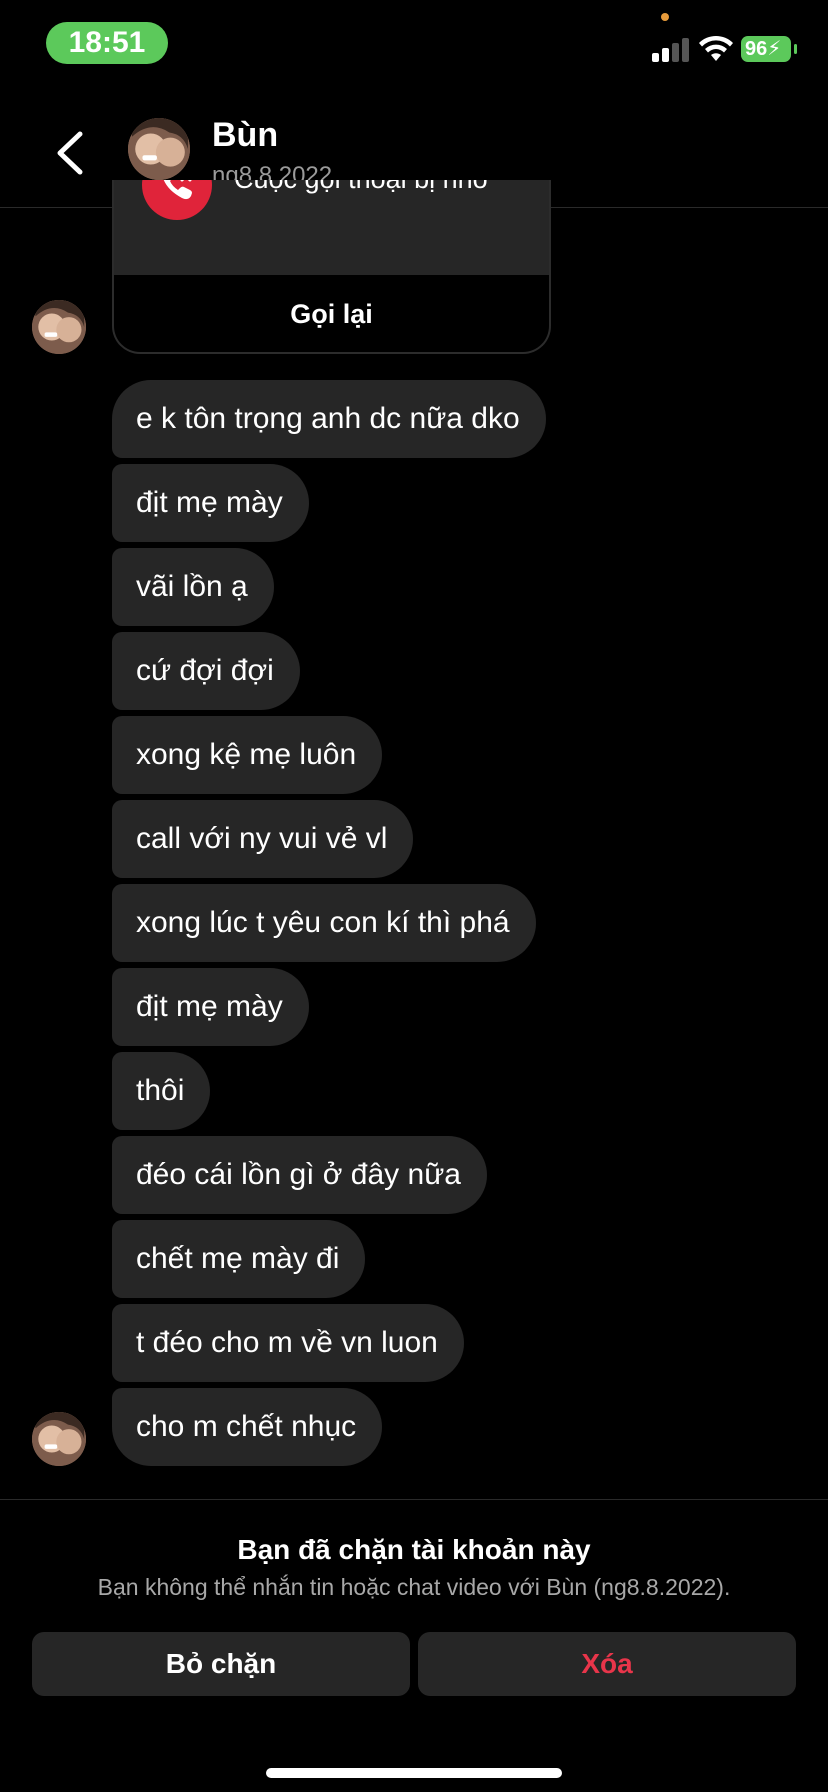  I want to click on message-bubble: vãi lồn ạ, so click(193, 587).